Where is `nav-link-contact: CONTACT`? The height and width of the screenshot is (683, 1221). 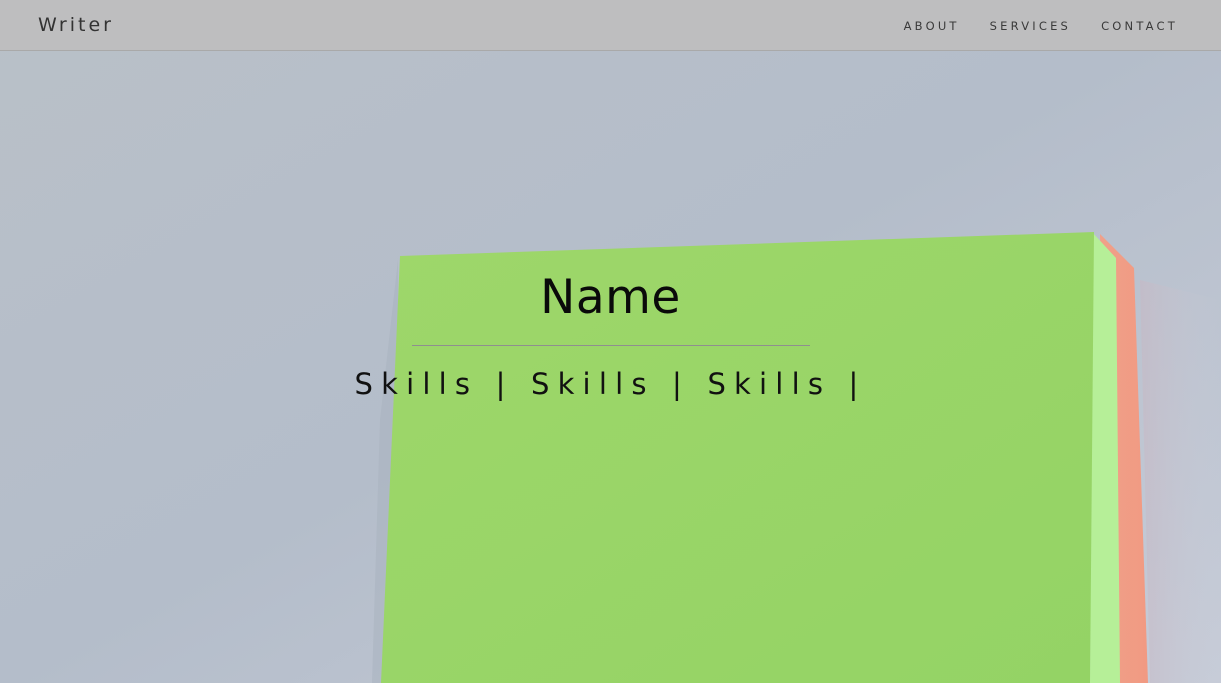 nav-link-contact: CONTACT is located at coordinates (1139, 26).